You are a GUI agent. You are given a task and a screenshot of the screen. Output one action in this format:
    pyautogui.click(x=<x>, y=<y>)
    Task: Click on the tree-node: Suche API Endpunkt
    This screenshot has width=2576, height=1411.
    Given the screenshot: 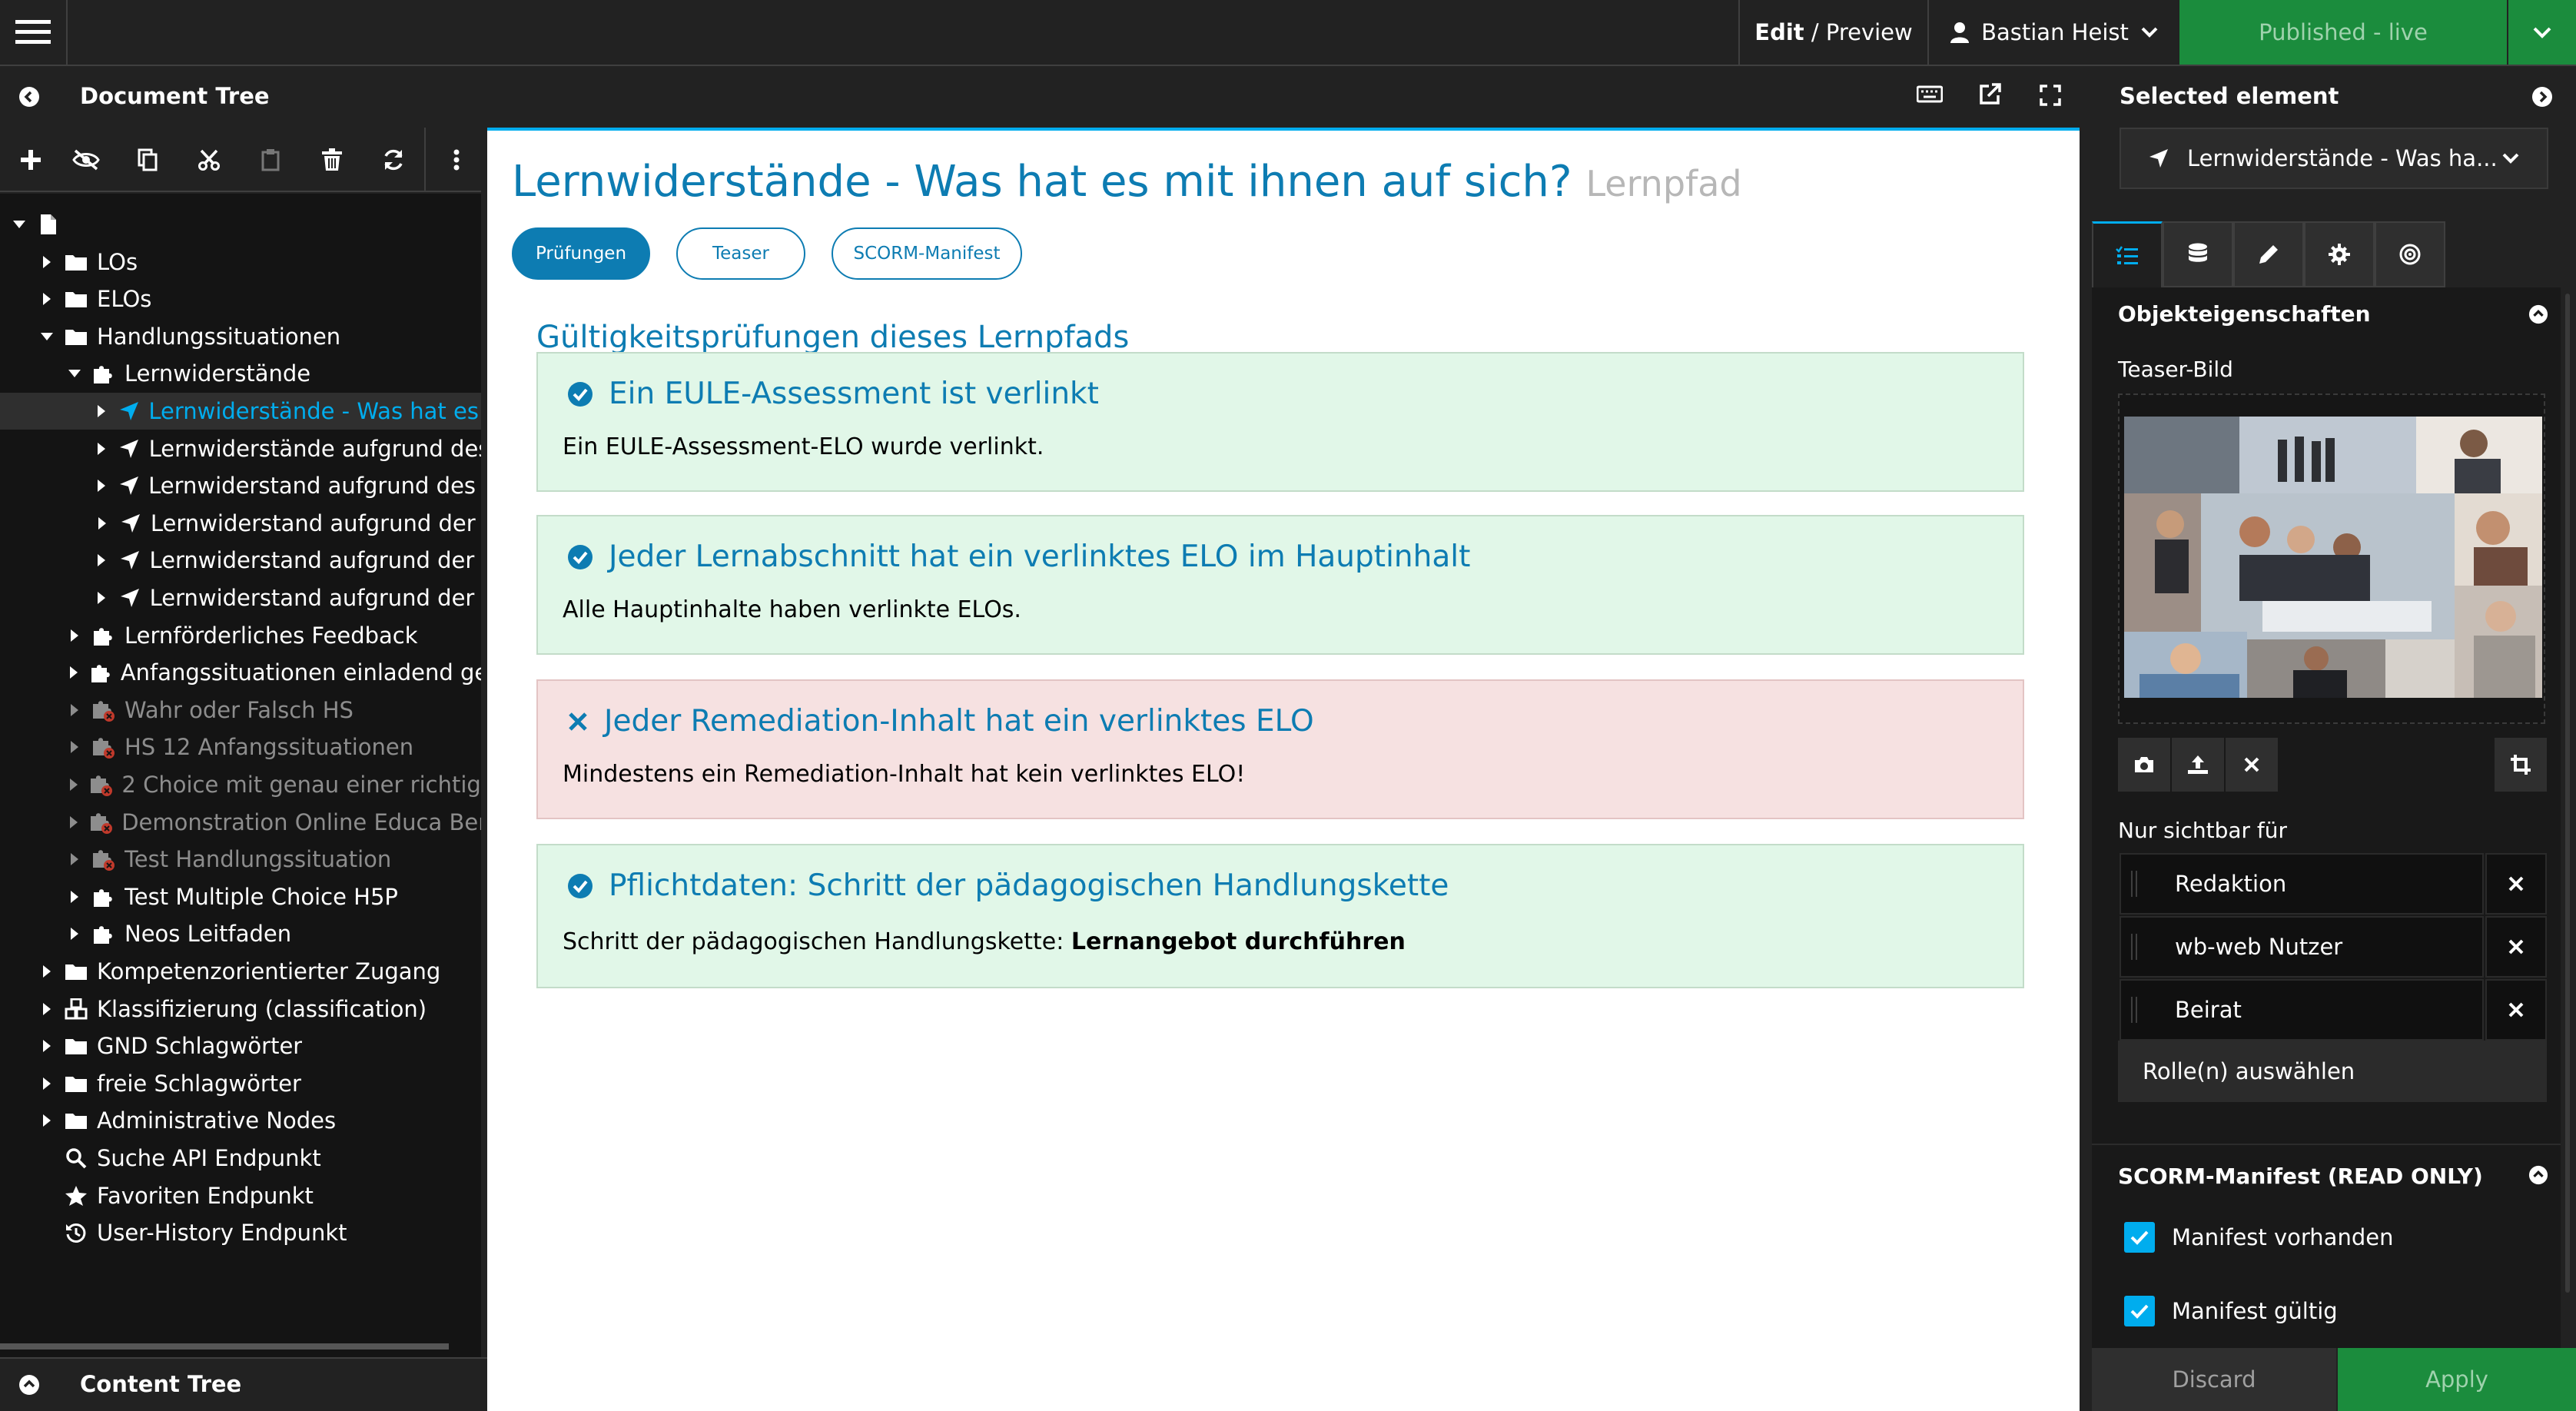 What is the action you would take?
    pyautogui.click(x=240, y=1158)
    